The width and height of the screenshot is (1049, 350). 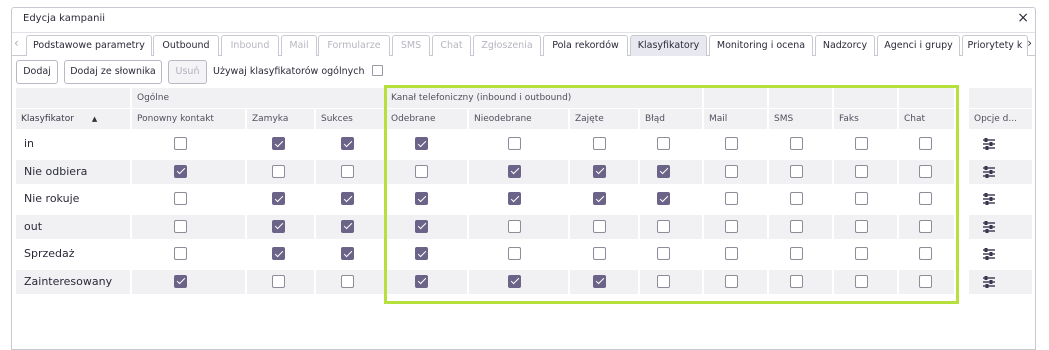 What do you see at coordinates (1023, 18) in the screenshot?
I see `close-icon: ×` at bounding box center [1023, 18].